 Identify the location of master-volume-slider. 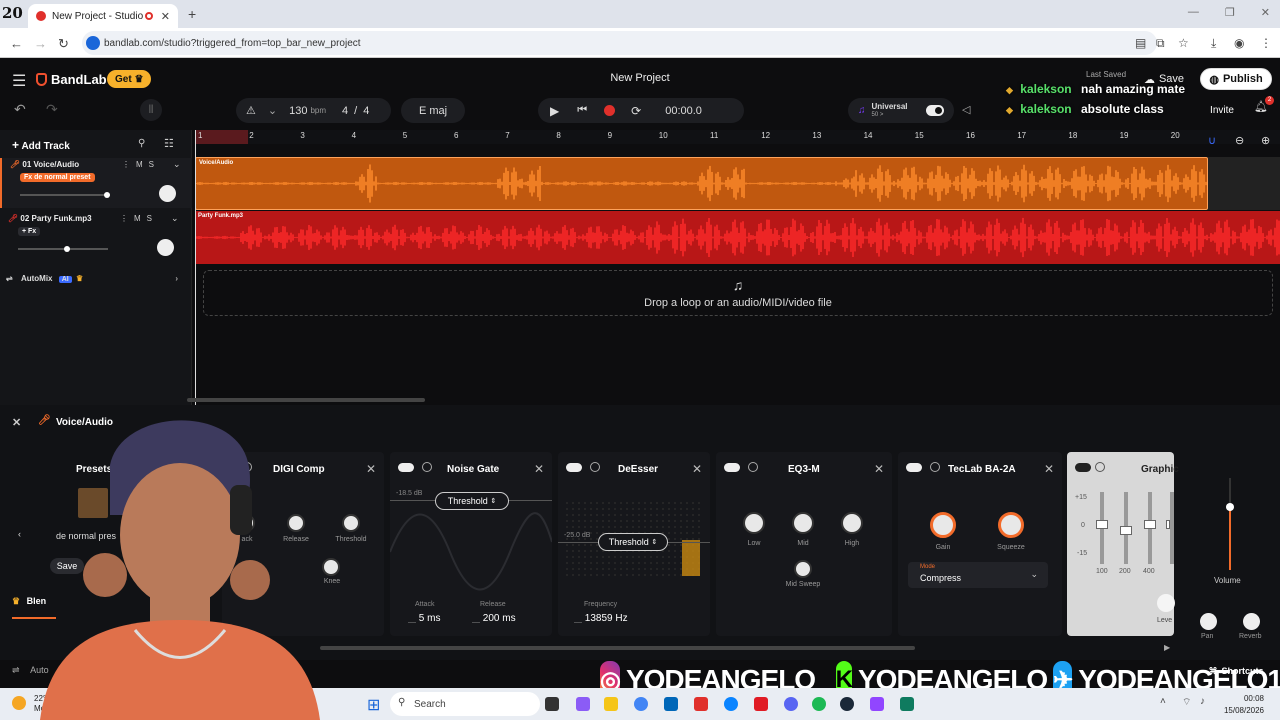
(1230, 524).